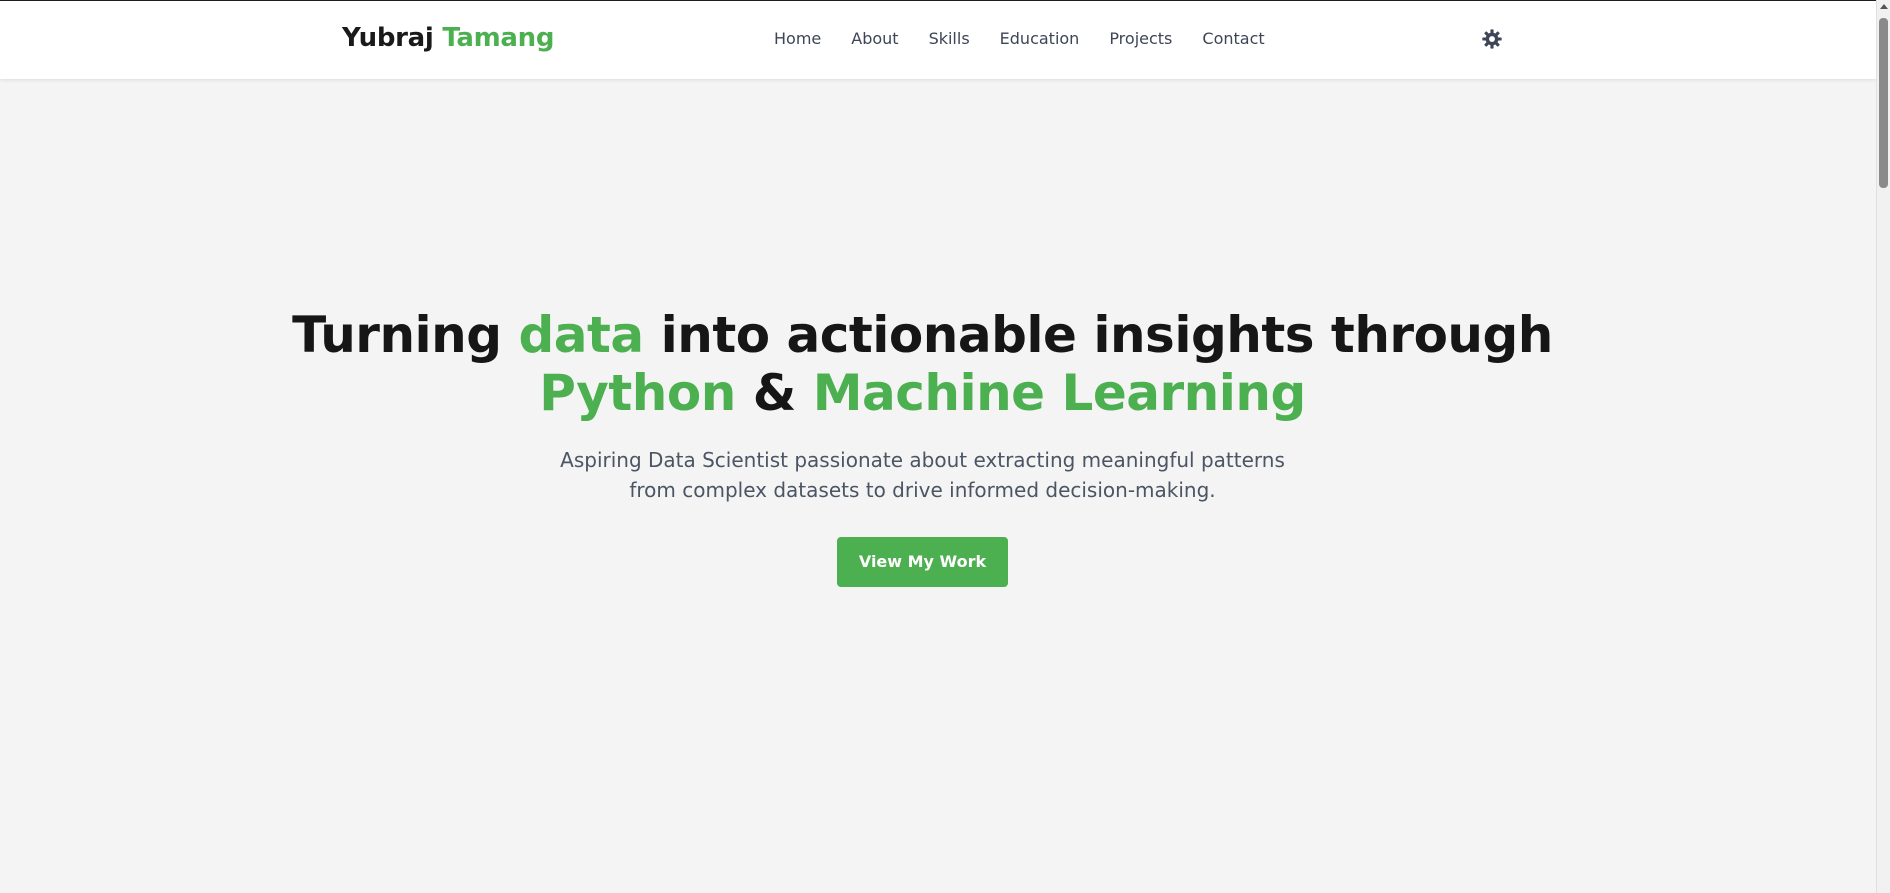 The width and height of the screenshot is (1890, 893). What do you see at coordinates (797, 38) in the screenshot?
I see `nav-home: Home` at bounding box center [797, 38].